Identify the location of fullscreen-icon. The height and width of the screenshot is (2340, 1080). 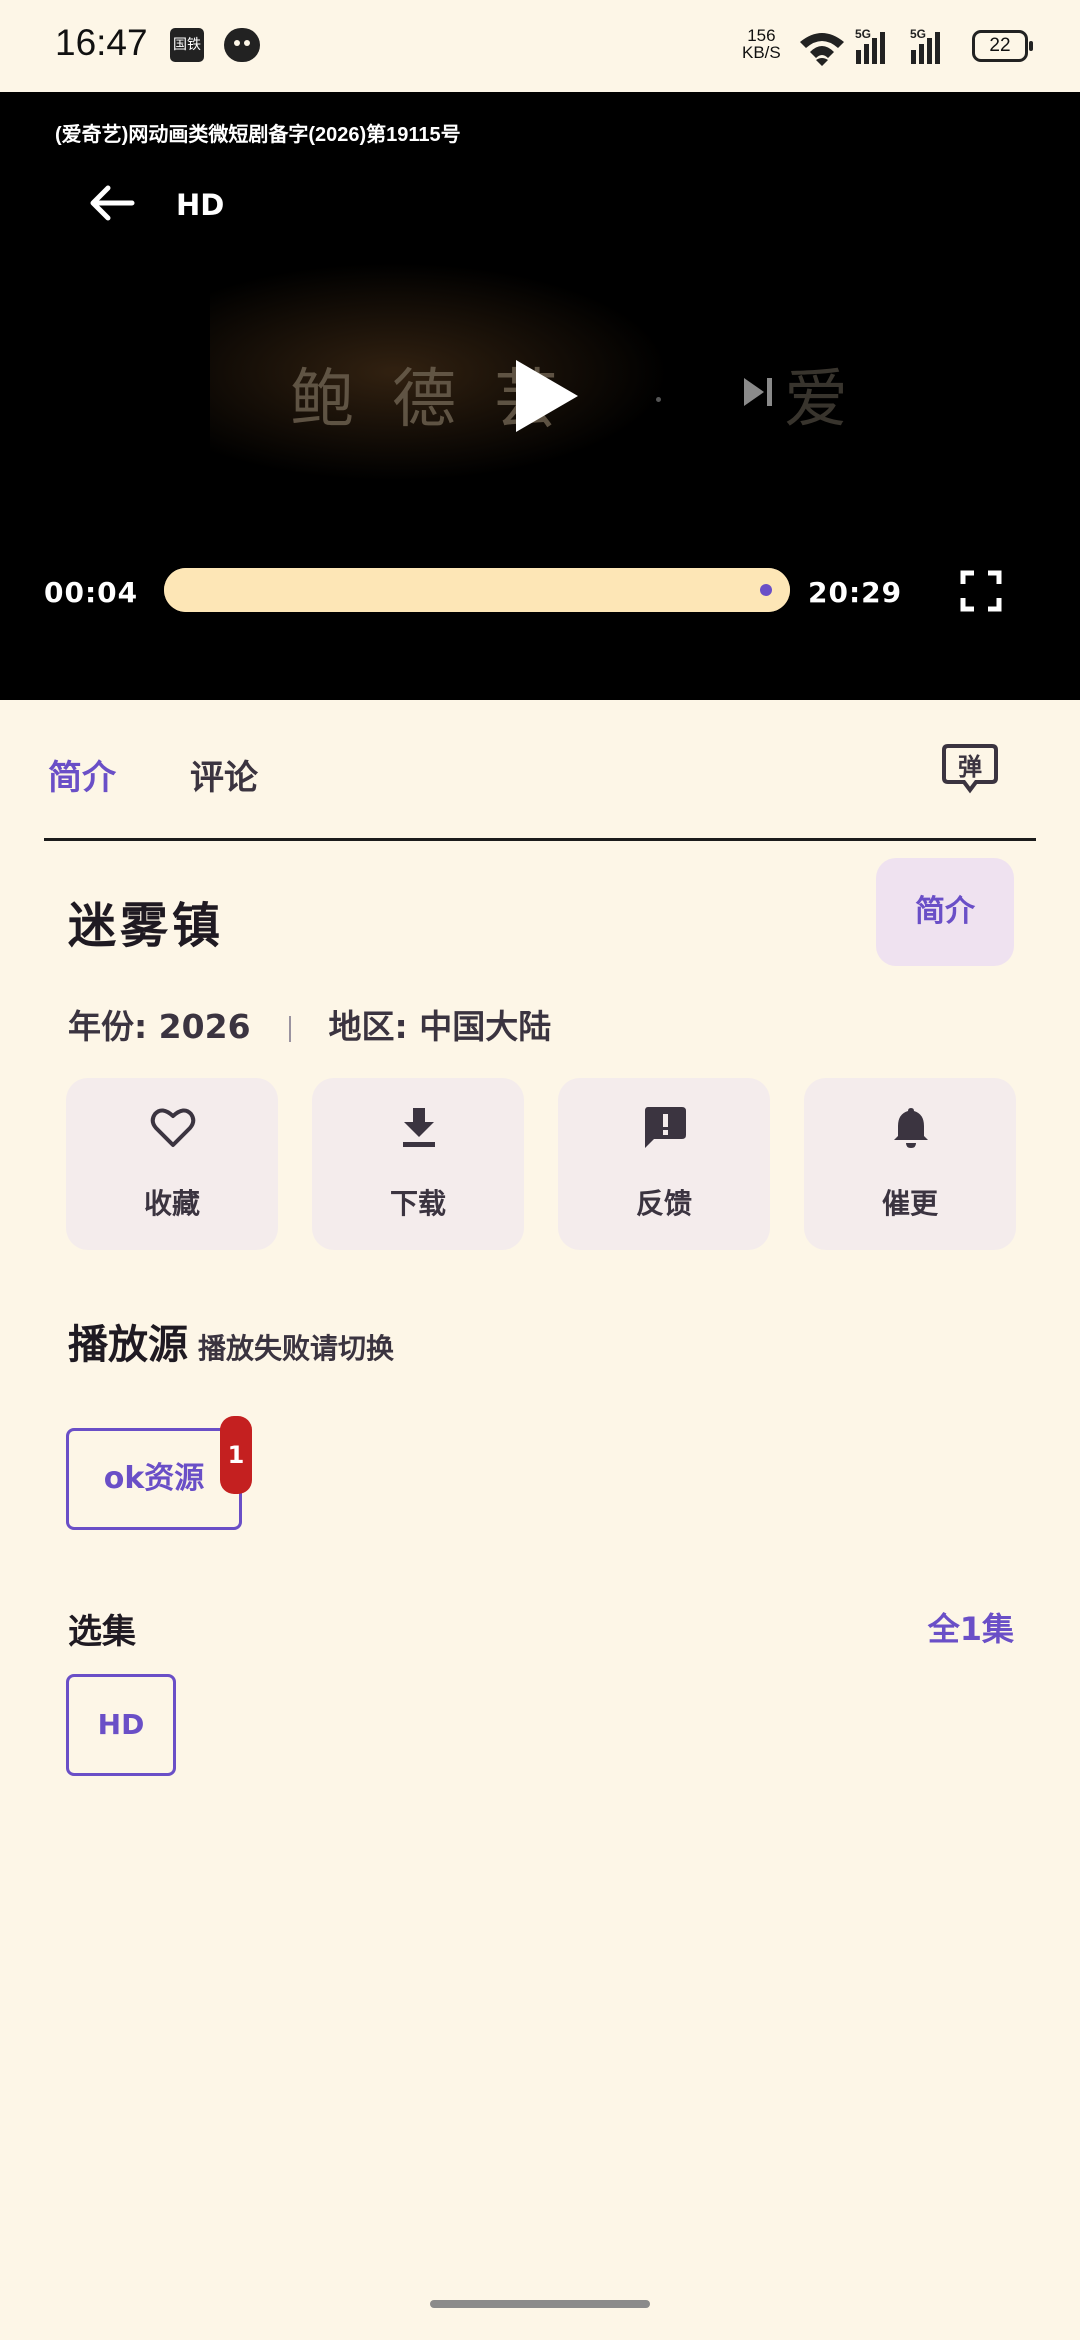
(981, 591).